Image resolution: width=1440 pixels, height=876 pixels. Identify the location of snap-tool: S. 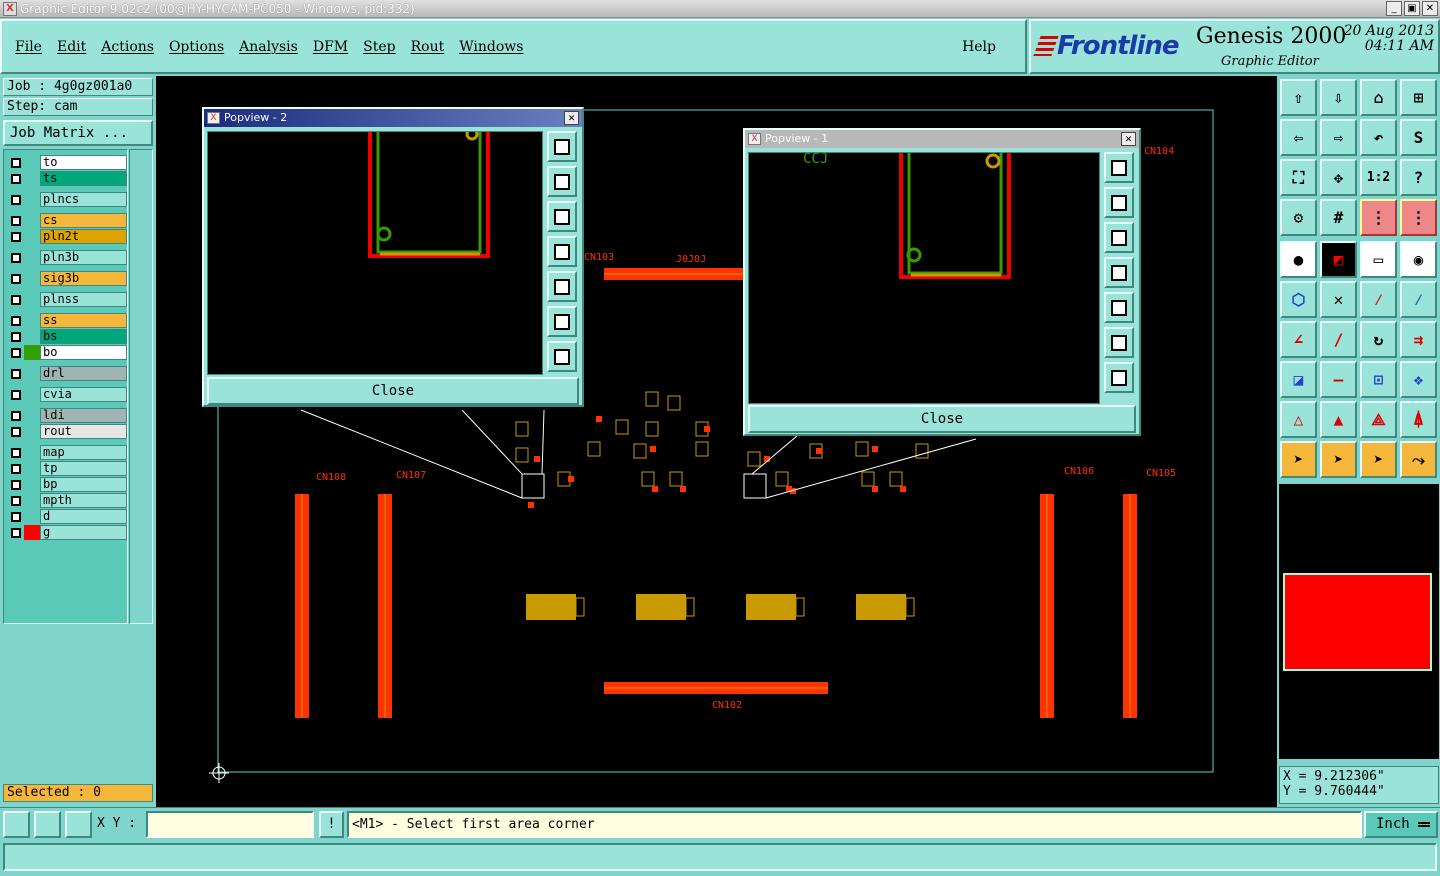
(1418, 137).